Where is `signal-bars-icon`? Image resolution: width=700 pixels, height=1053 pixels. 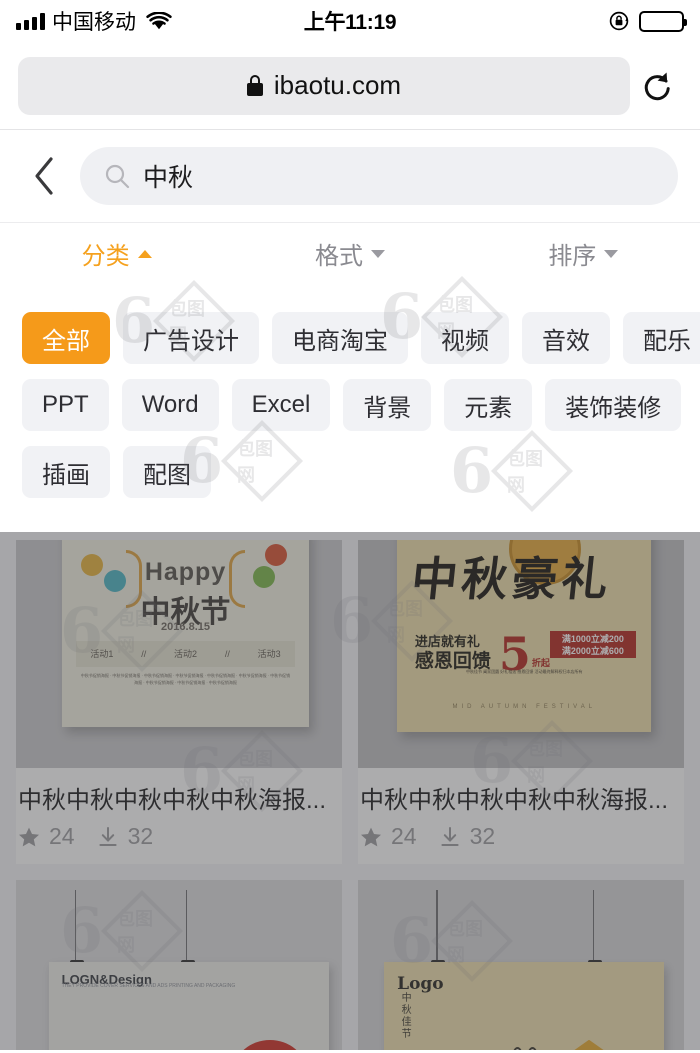
signal-bars-icon is located at coordinates (30, 21).